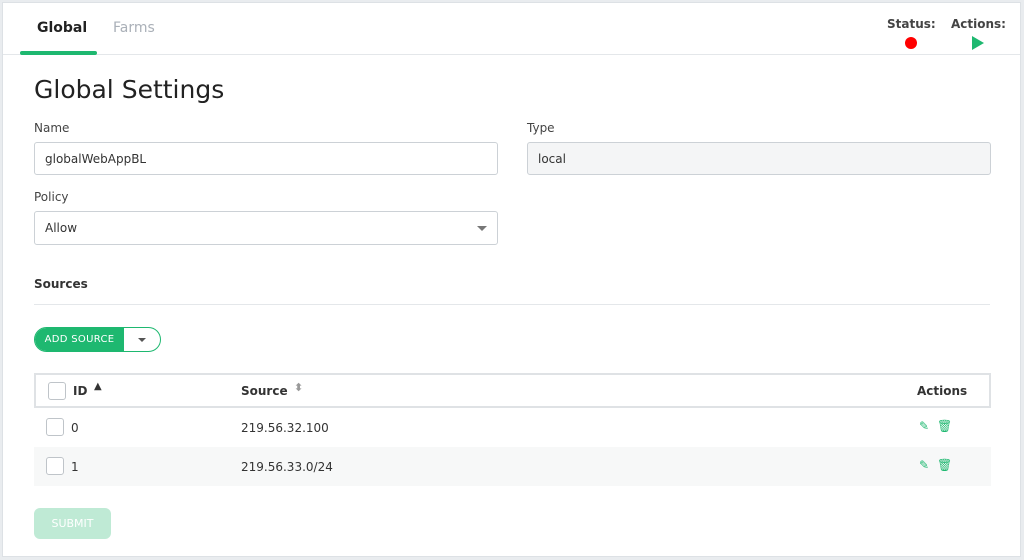 This screenshot has width=1024, height=560. What do you see at coordinates (72, 523) in the screenshot?
I see `submit-button: SUBMIT` at bounding box center [72, 523].